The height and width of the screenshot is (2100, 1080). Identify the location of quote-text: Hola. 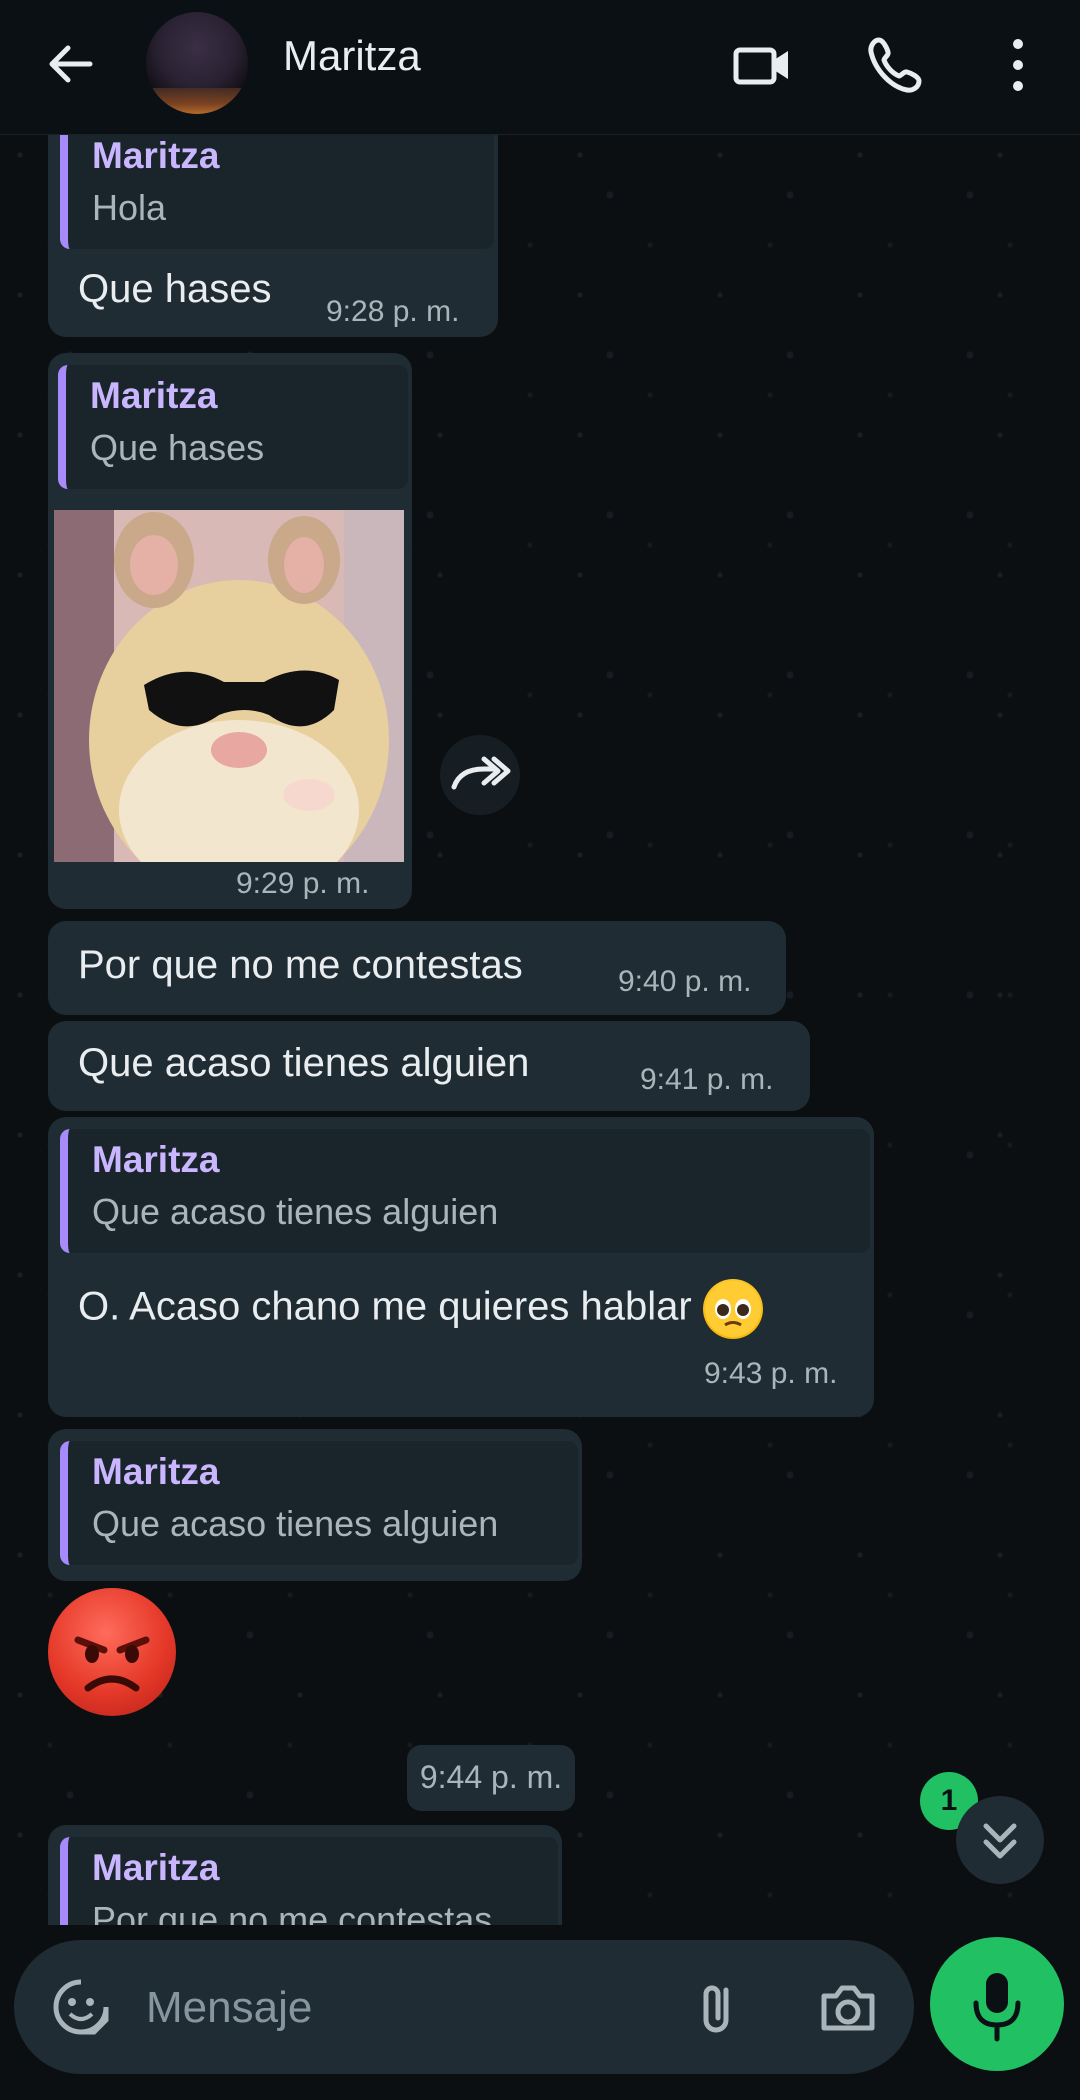
(129, 207).